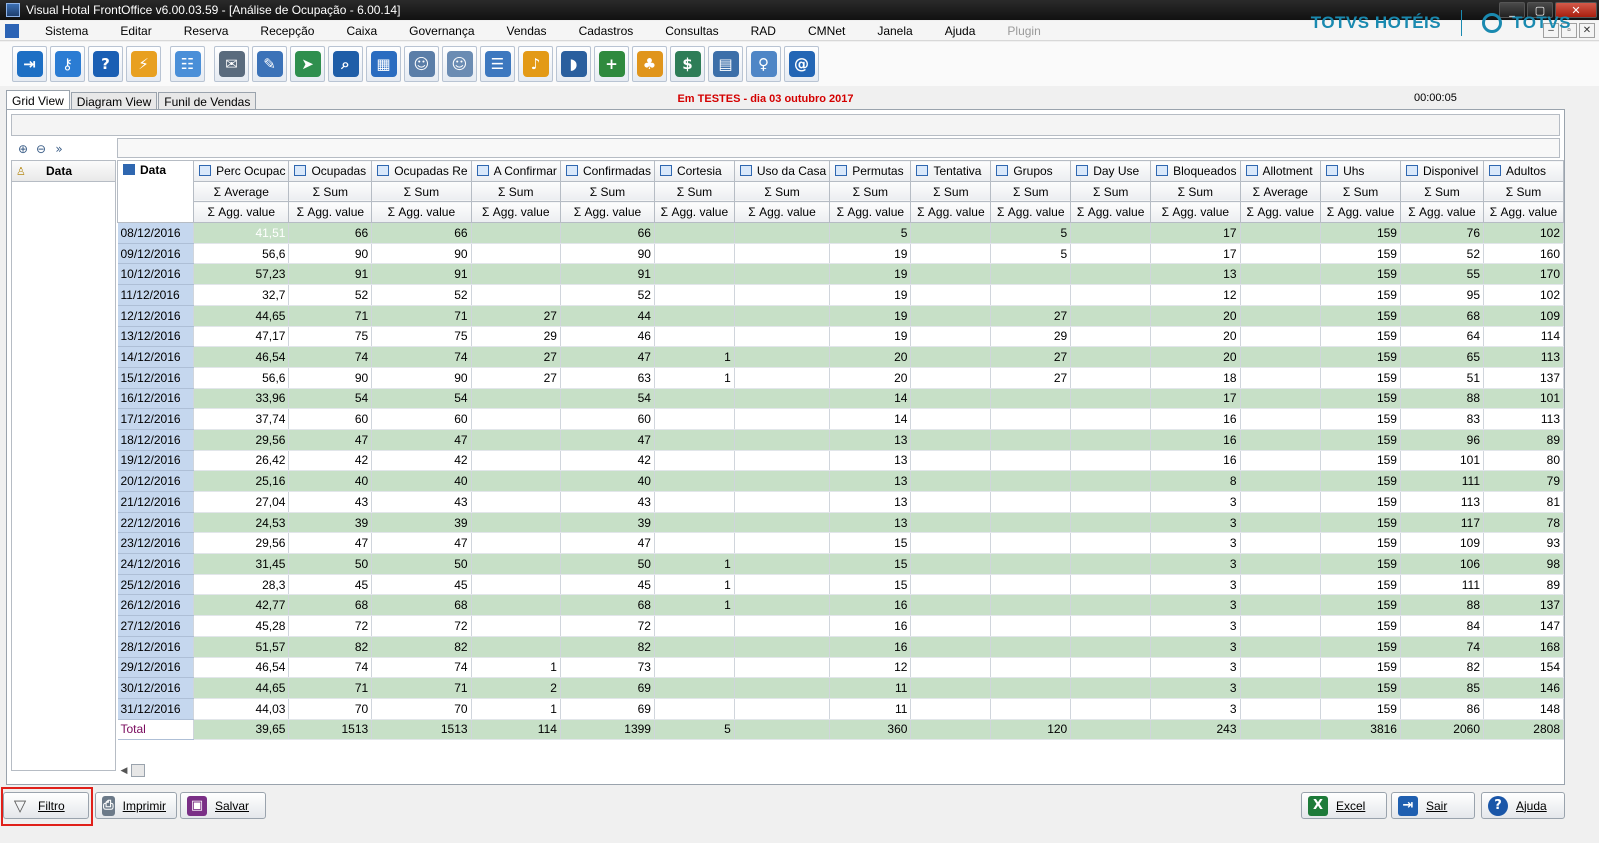  What do you see at coordinates (1442, 378) in the screenshot?
I see `table-cell: 51` at bounding box center [1442, 378].